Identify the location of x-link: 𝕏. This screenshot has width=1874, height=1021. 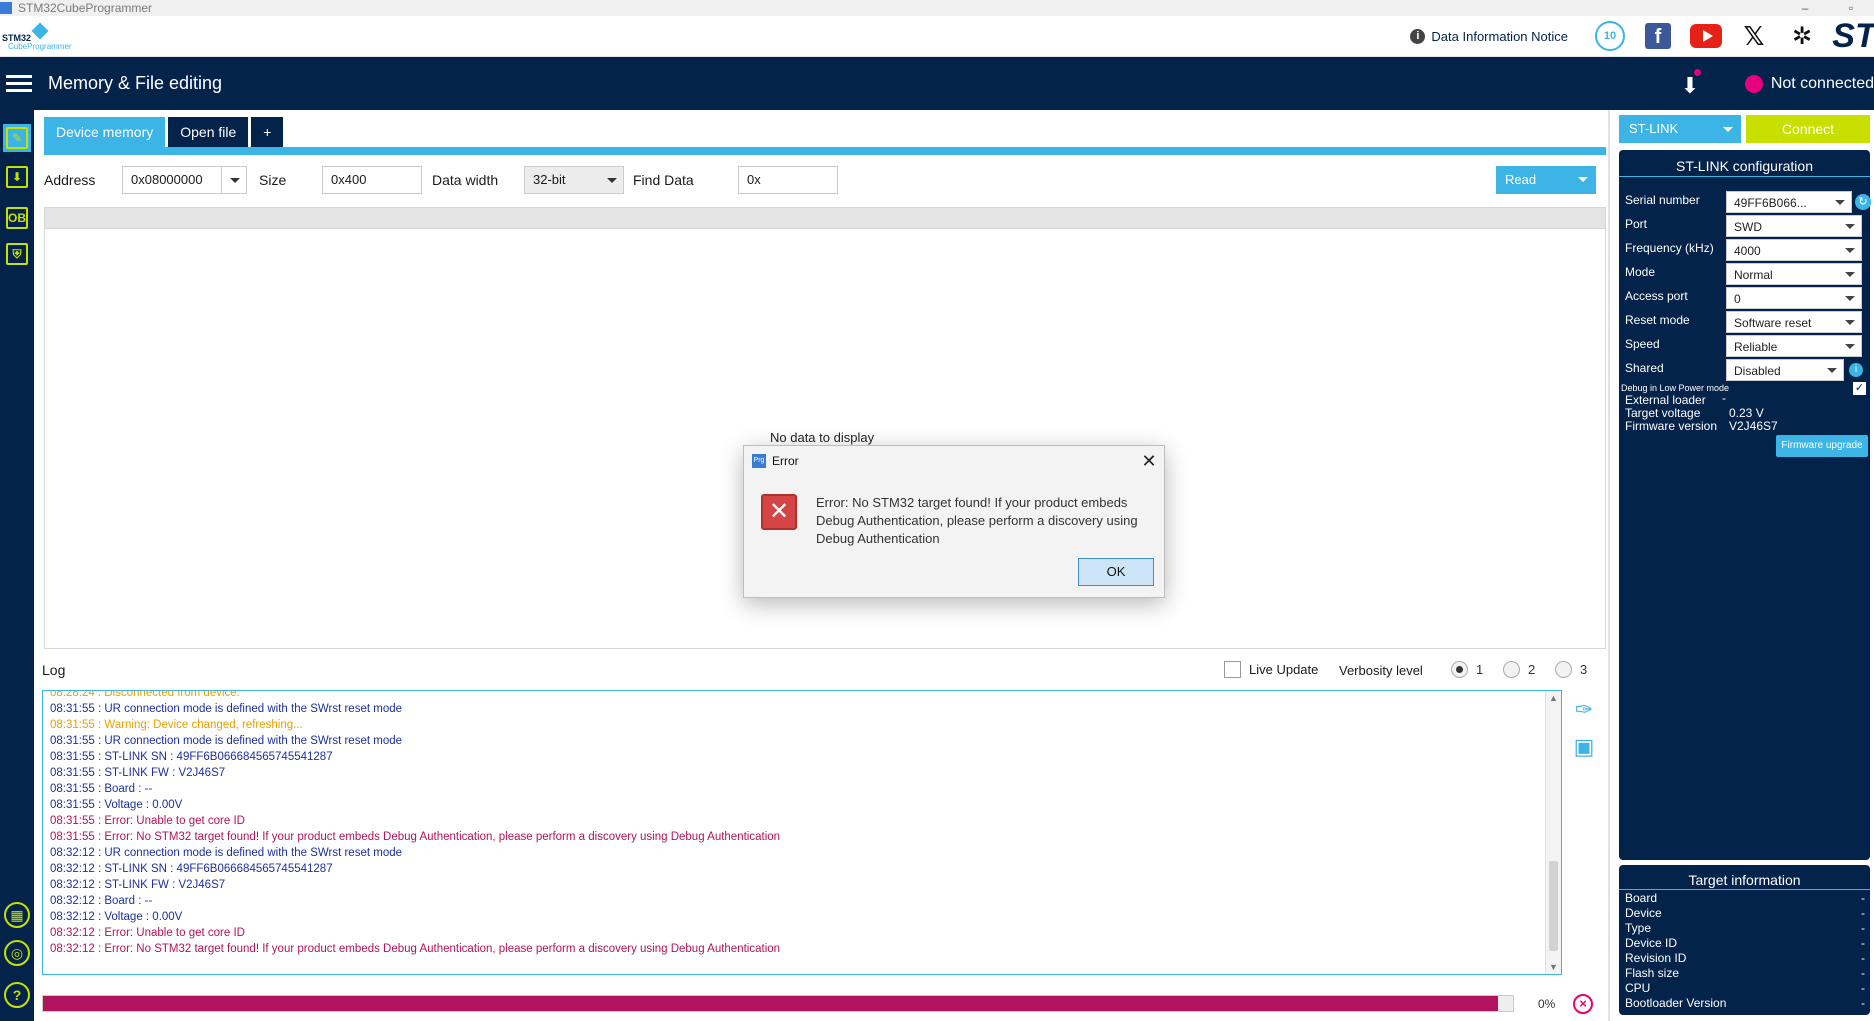
(1754, 36).